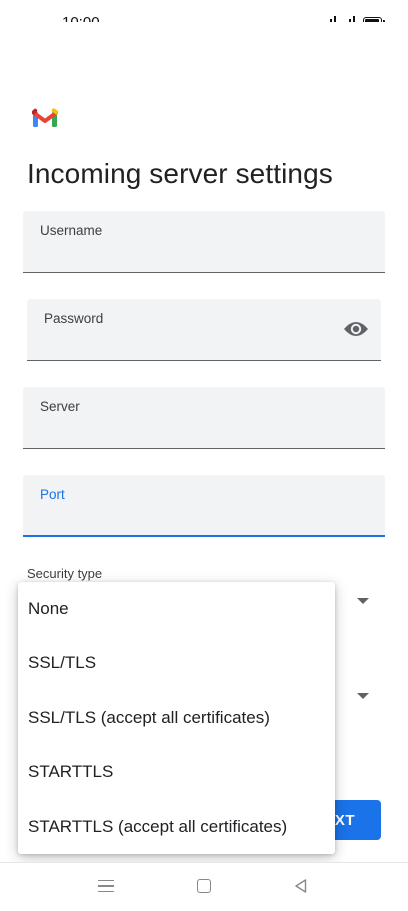  I want to click on port-field: Port, so click(204, 506).